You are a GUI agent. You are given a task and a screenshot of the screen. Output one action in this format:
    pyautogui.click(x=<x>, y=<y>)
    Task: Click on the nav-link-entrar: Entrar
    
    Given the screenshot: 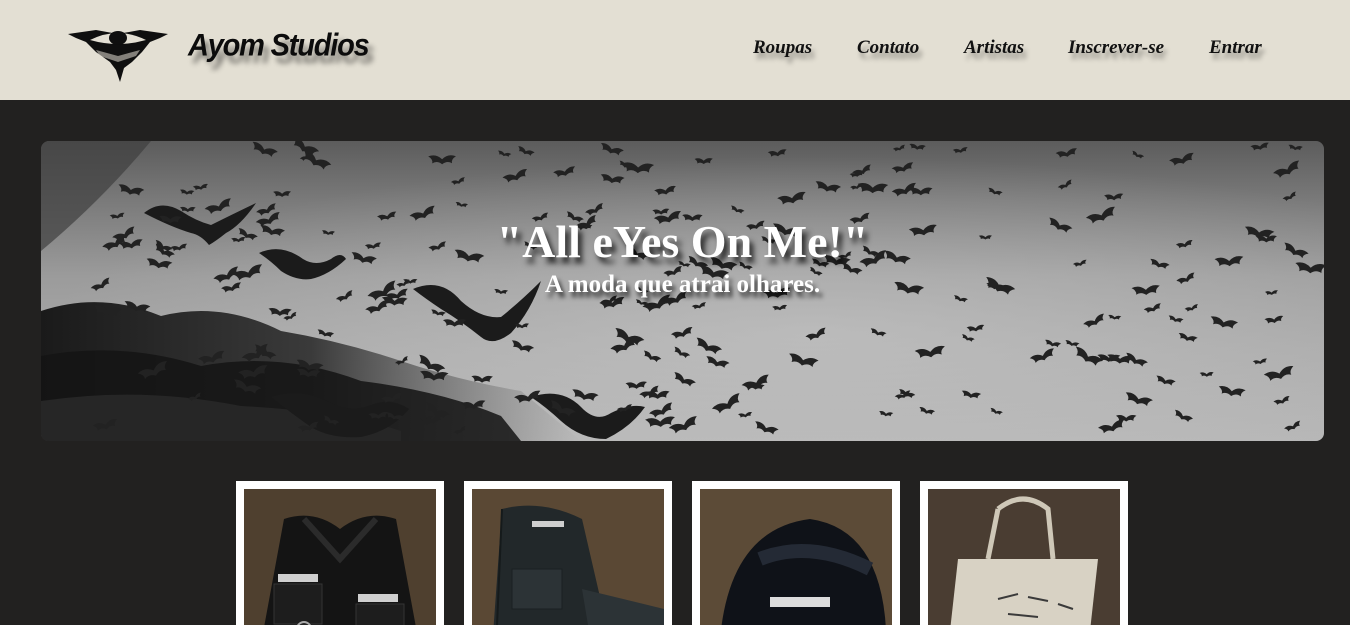 What is the action you would take?
    pyautogui.click(x=1235, y=48)
    